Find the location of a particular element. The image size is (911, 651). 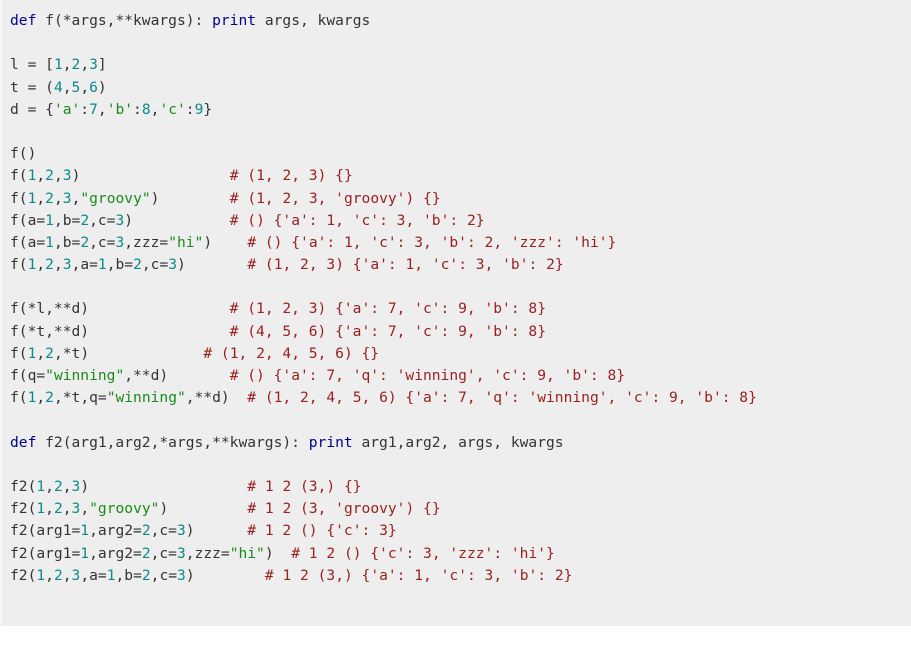

code-line: f2(arg1=1,arg2=2,c=3) # 1 2 () {'c': 3} is located at coordinates (383, 531).